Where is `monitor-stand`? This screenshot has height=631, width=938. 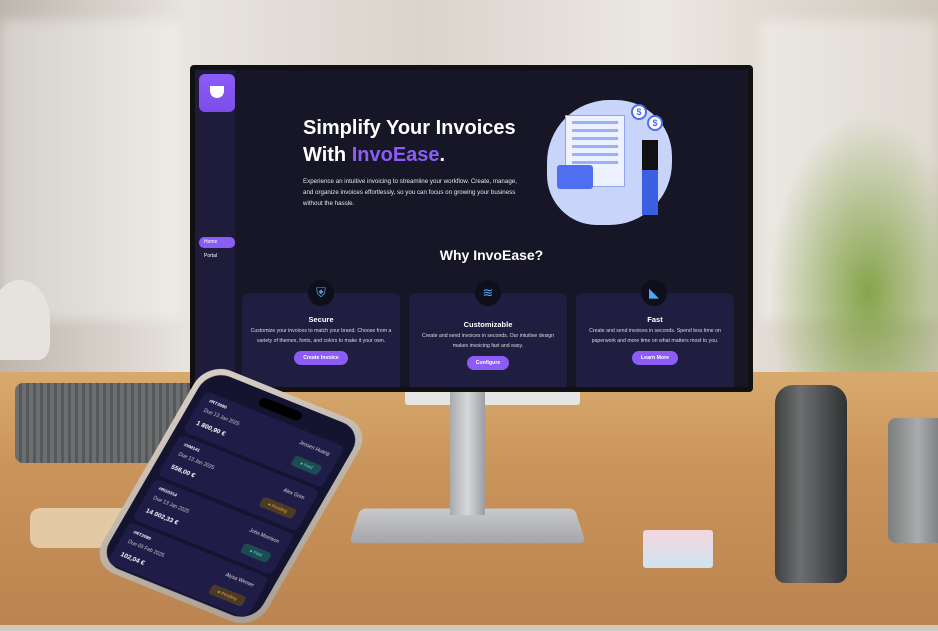 monitor-stand is located at coordinates (467, 450).